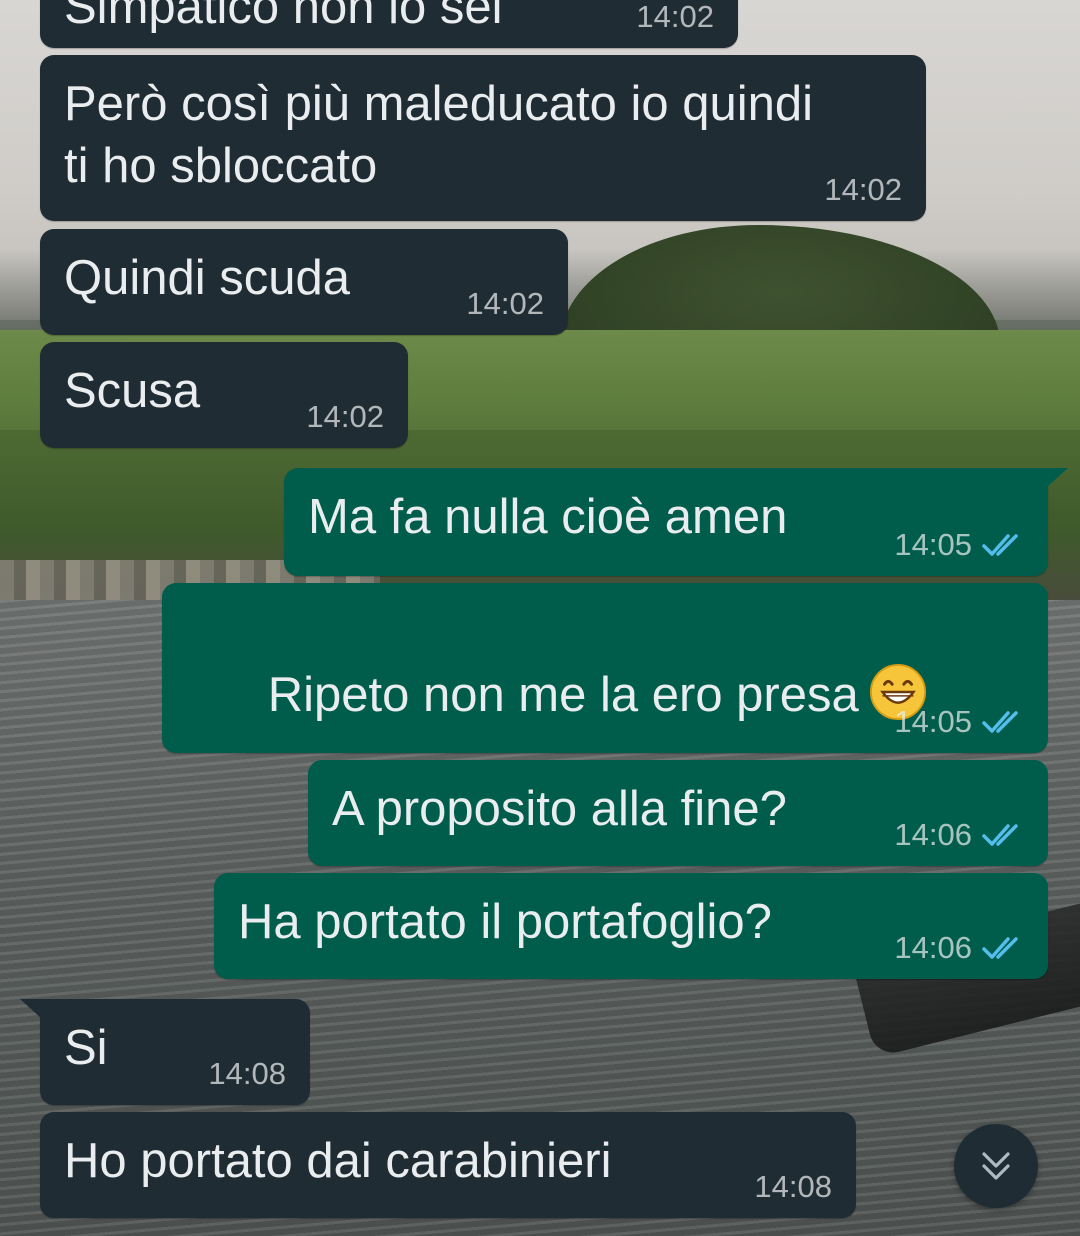  I want to click on message-incoming: Ho portato dai carabinieri 14:08, so click(448, 1165).